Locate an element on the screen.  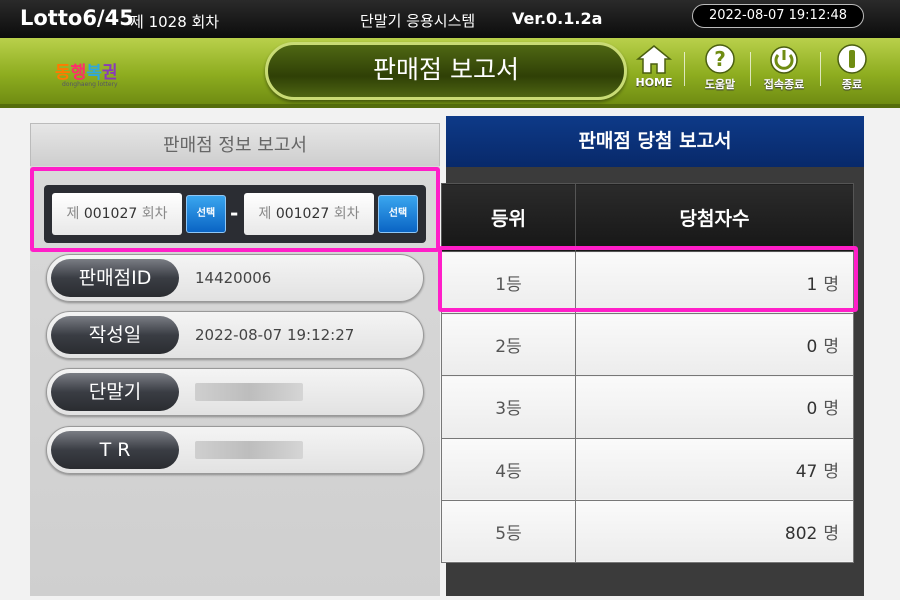
winner-count-cell: 47 명 is located at coordinates (714, 469).